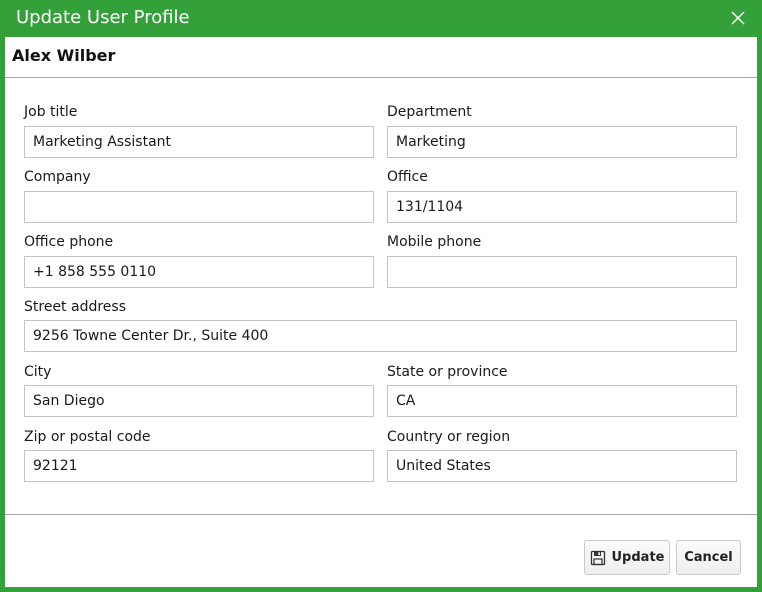  What do you see at coordinates (407, 177) in the screenshot?
I see `office-label: Office` at bounding box center [407, 177].